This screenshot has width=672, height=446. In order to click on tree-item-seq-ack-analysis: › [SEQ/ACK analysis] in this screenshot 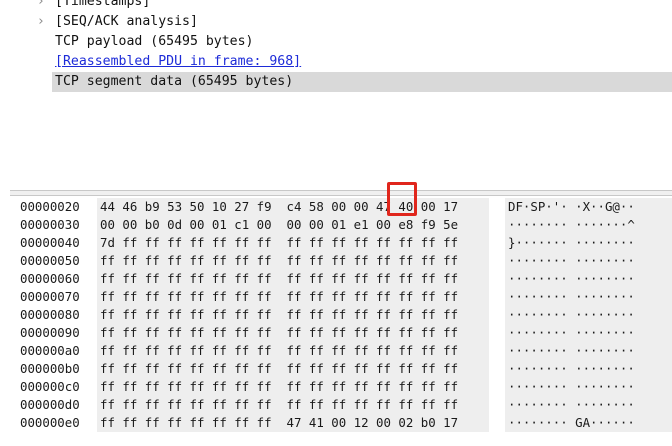, I will do `click(341, 22)`.